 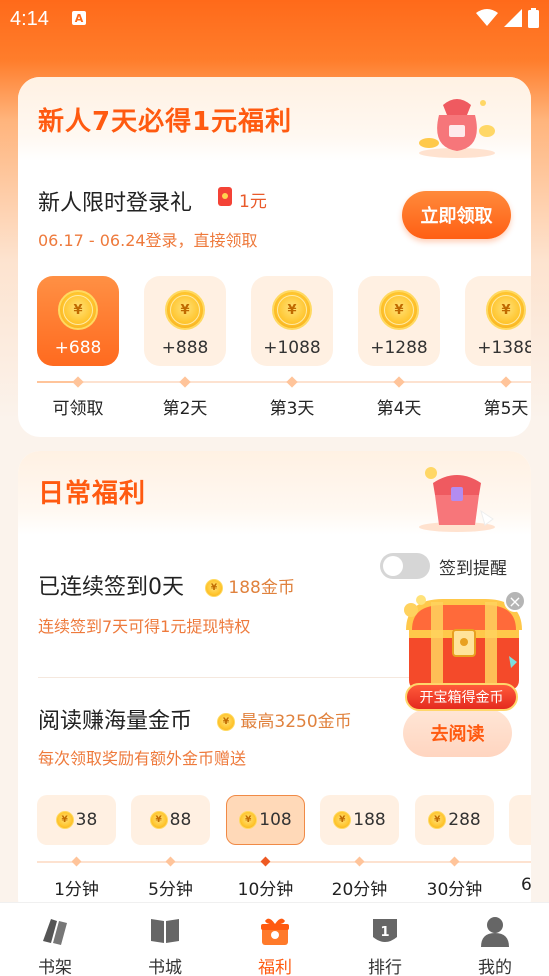 What do you see at coordinates (495, 967) in the screenshot?
I see `nav-label: 我的` at bounding box center [495, 967].